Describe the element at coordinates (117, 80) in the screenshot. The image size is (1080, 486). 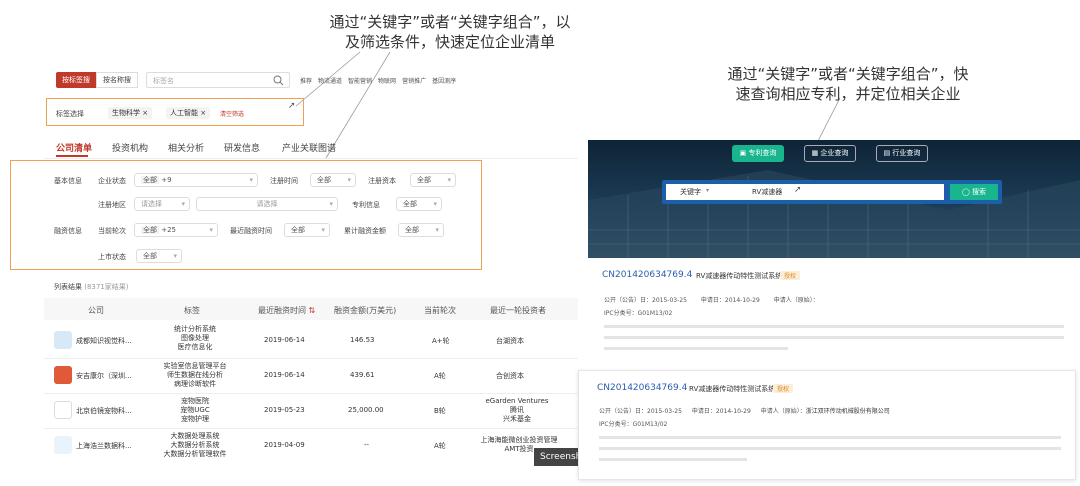
I see `tab-search-by-name: 按名称搜` at that location.